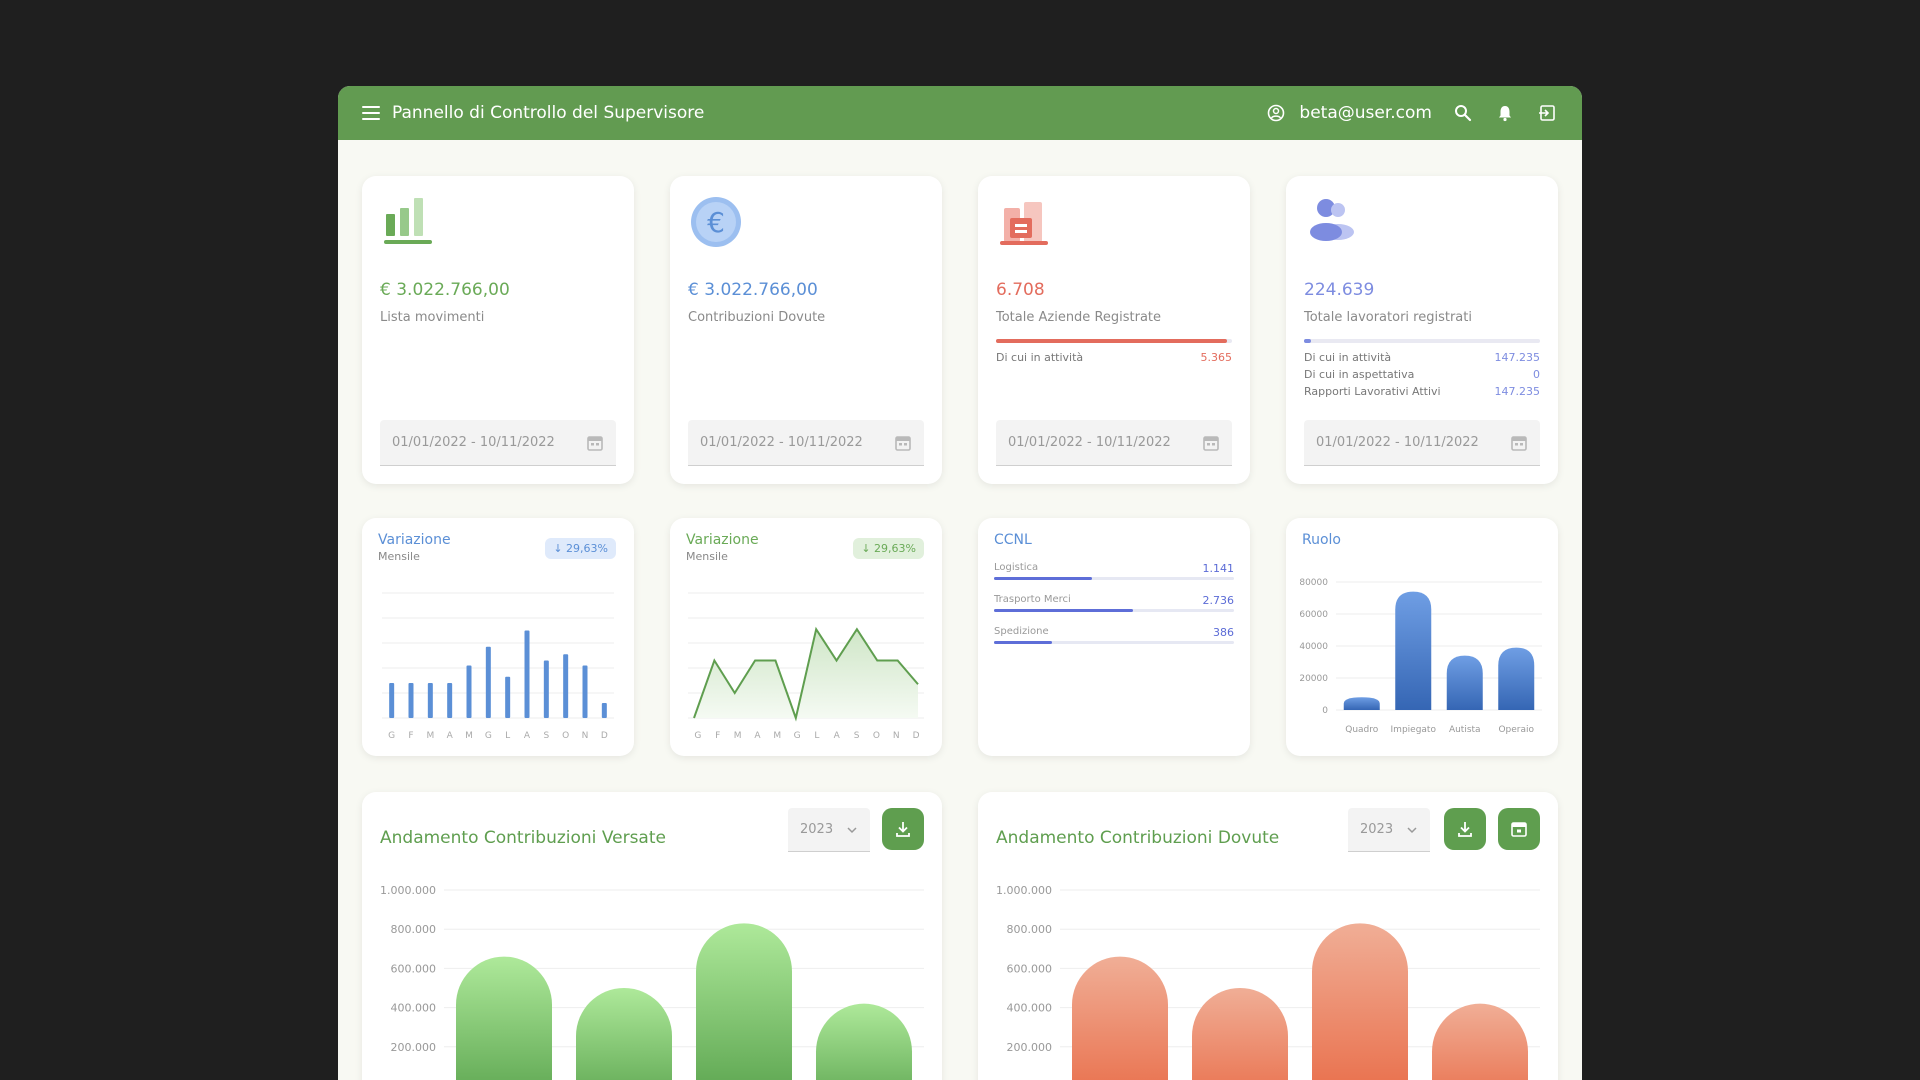 Image resolution: width=1920 pixels, height=1080 pixels. What do you see at coordinates (371, 113) in the screenshot?
I see `menu-icon` at bounding box center [371, 113].